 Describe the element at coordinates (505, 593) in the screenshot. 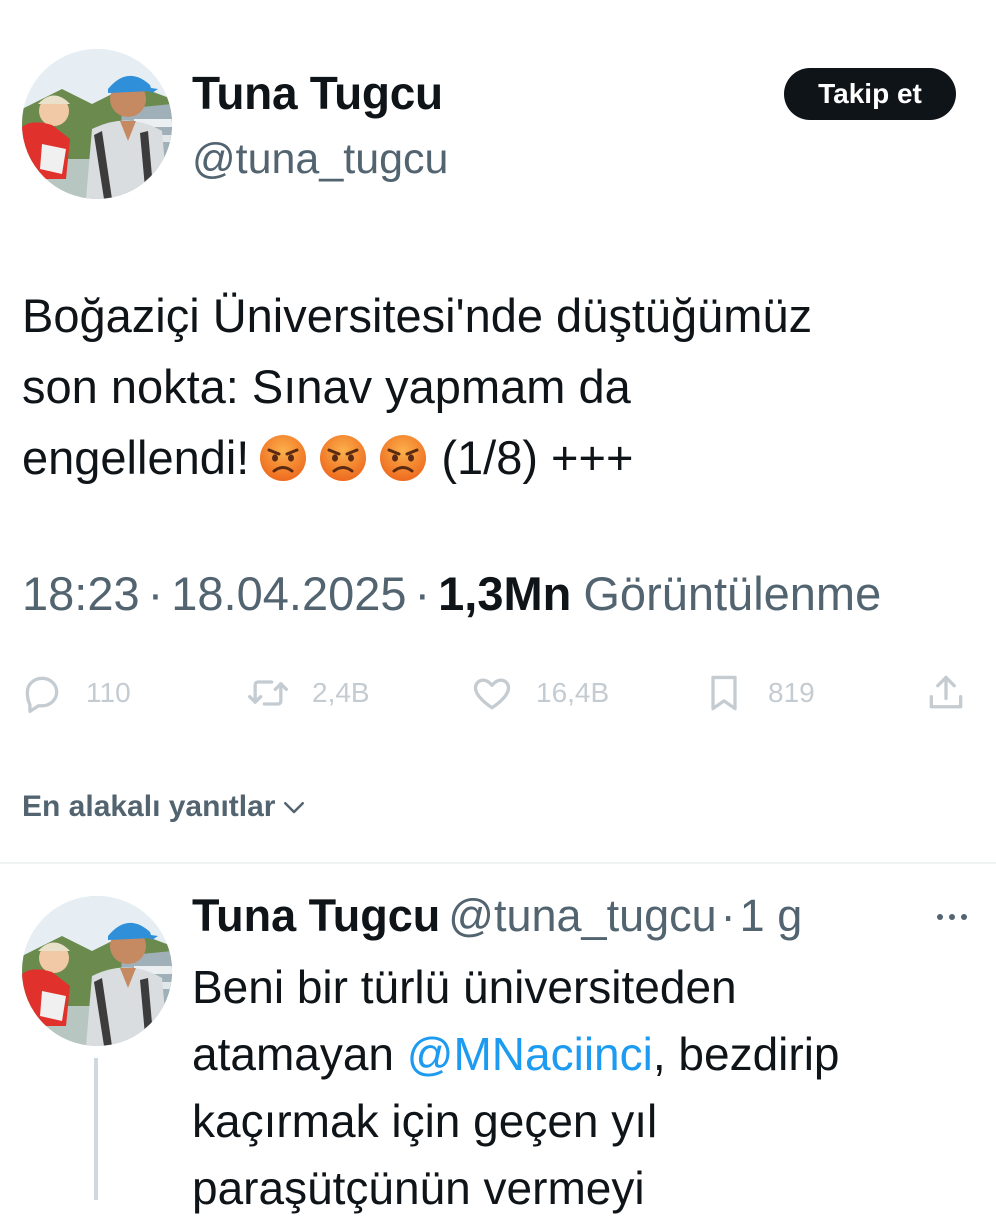

I see `views-count: 1,3Mn` at that location.